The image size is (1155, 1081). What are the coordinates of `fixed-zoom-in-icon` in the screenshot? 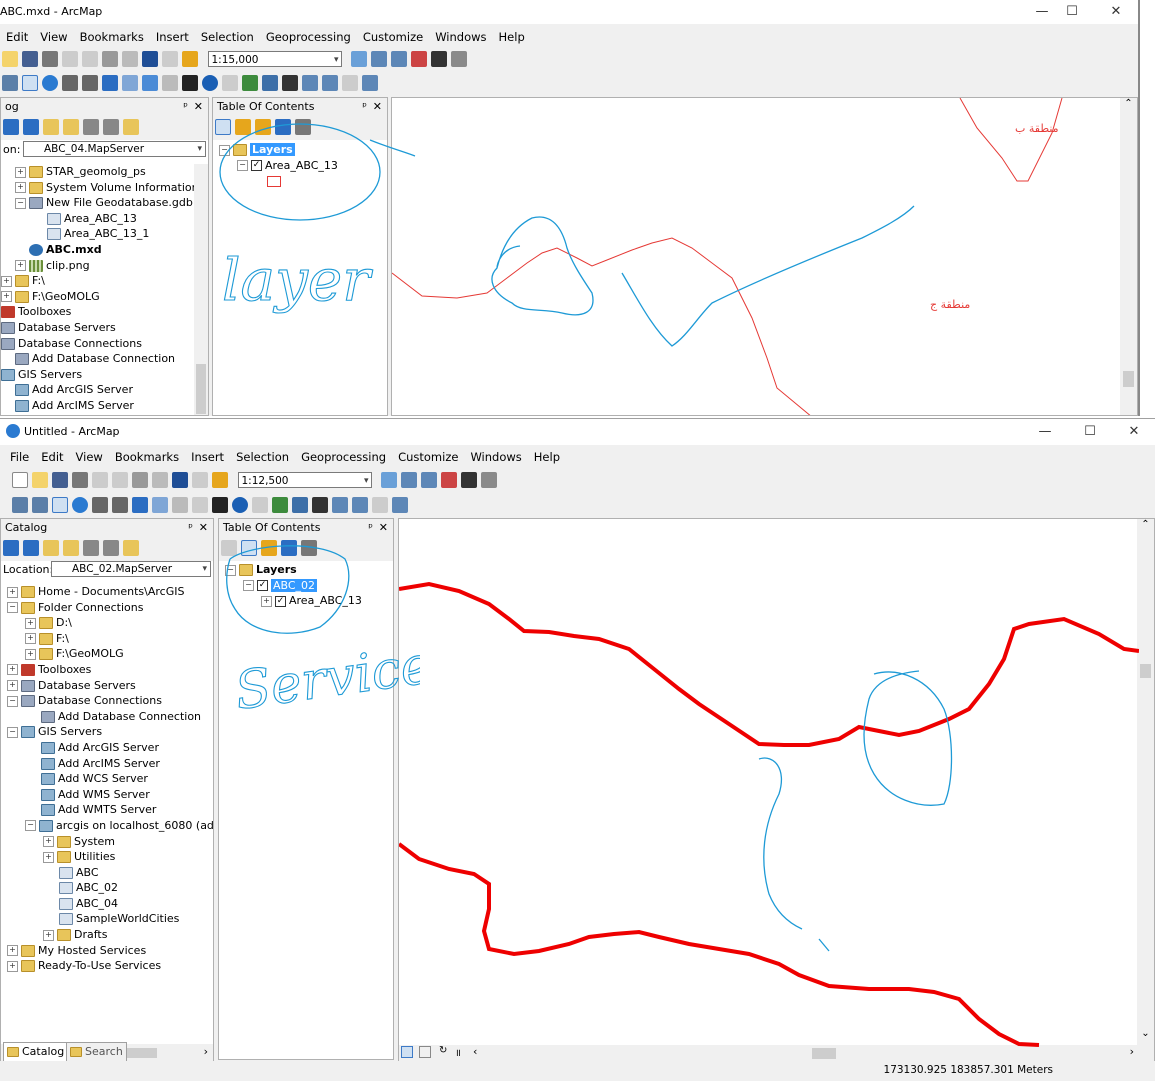 It's located at (100, 505).